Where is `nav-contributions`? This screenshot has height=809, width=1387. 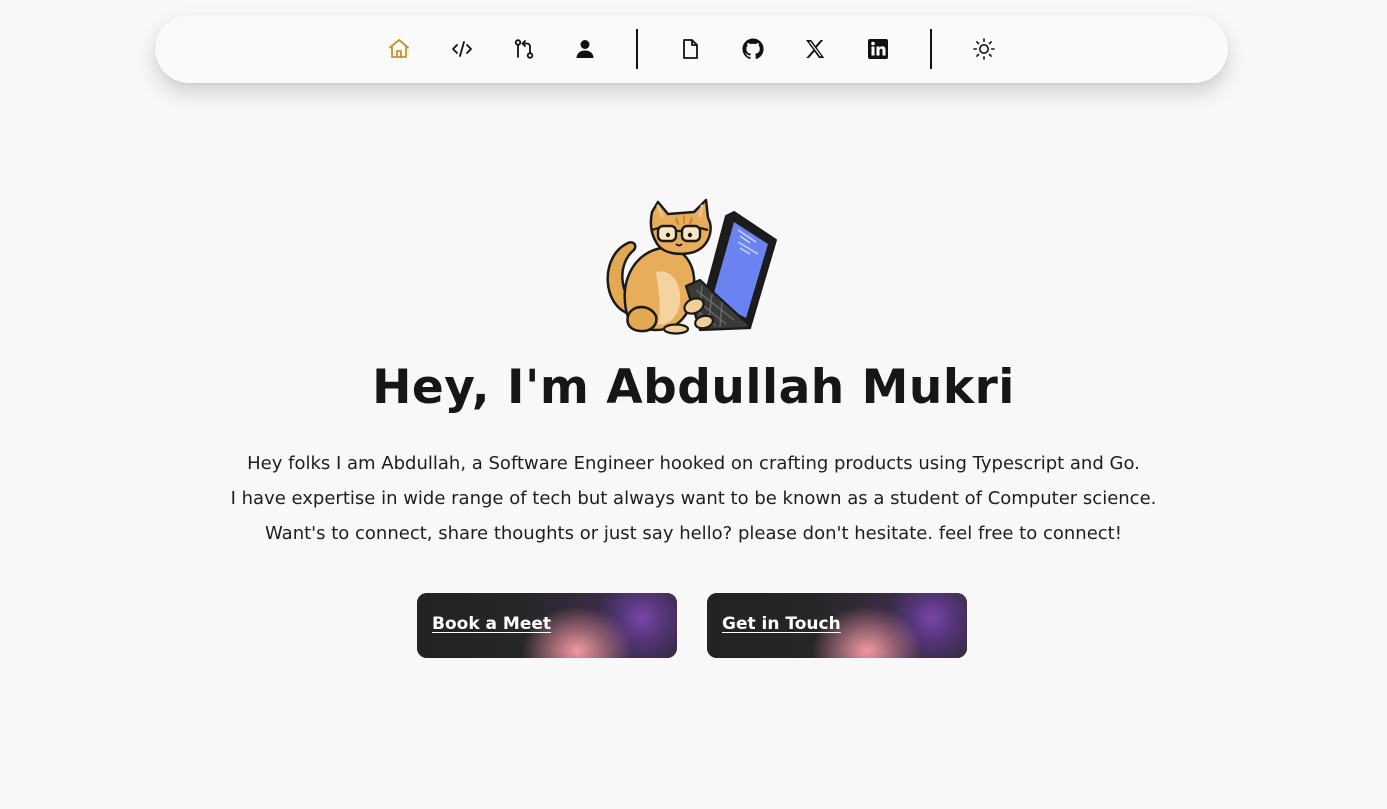
nav-contributions is located at coordinates (524, 49).